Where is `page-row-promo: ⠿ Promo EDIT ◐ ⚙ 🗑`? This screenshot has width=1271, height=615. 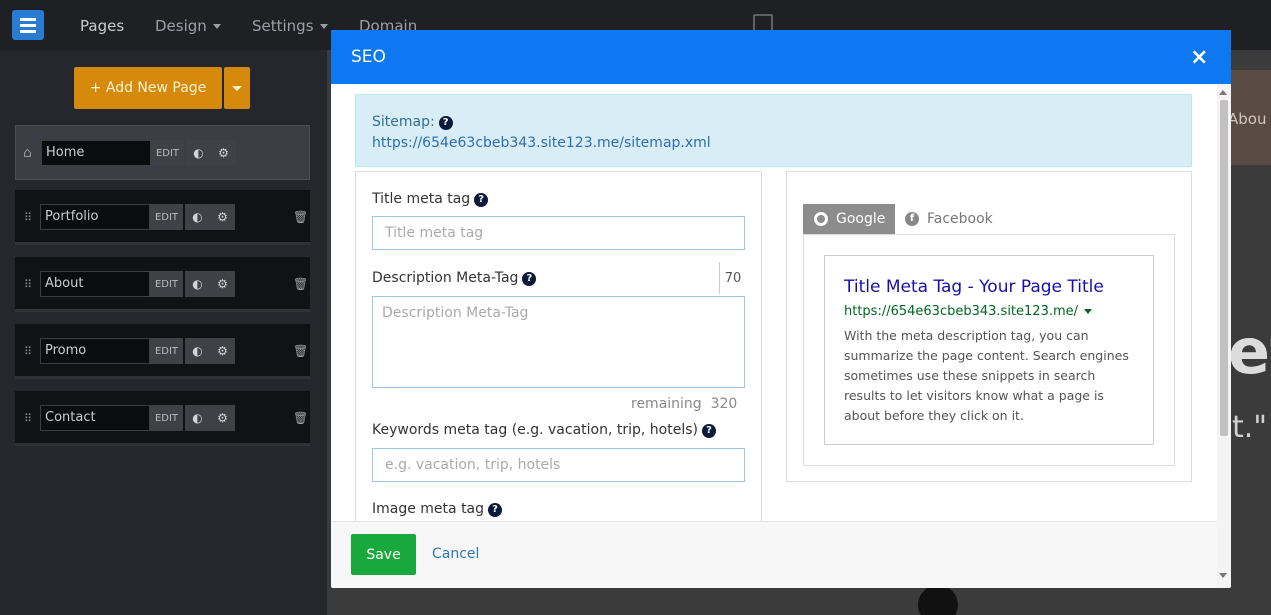 page-row-promo: ⠿ Promo EDIT ◐ ⚙ 🗑 is located at coordinates (162, 351).